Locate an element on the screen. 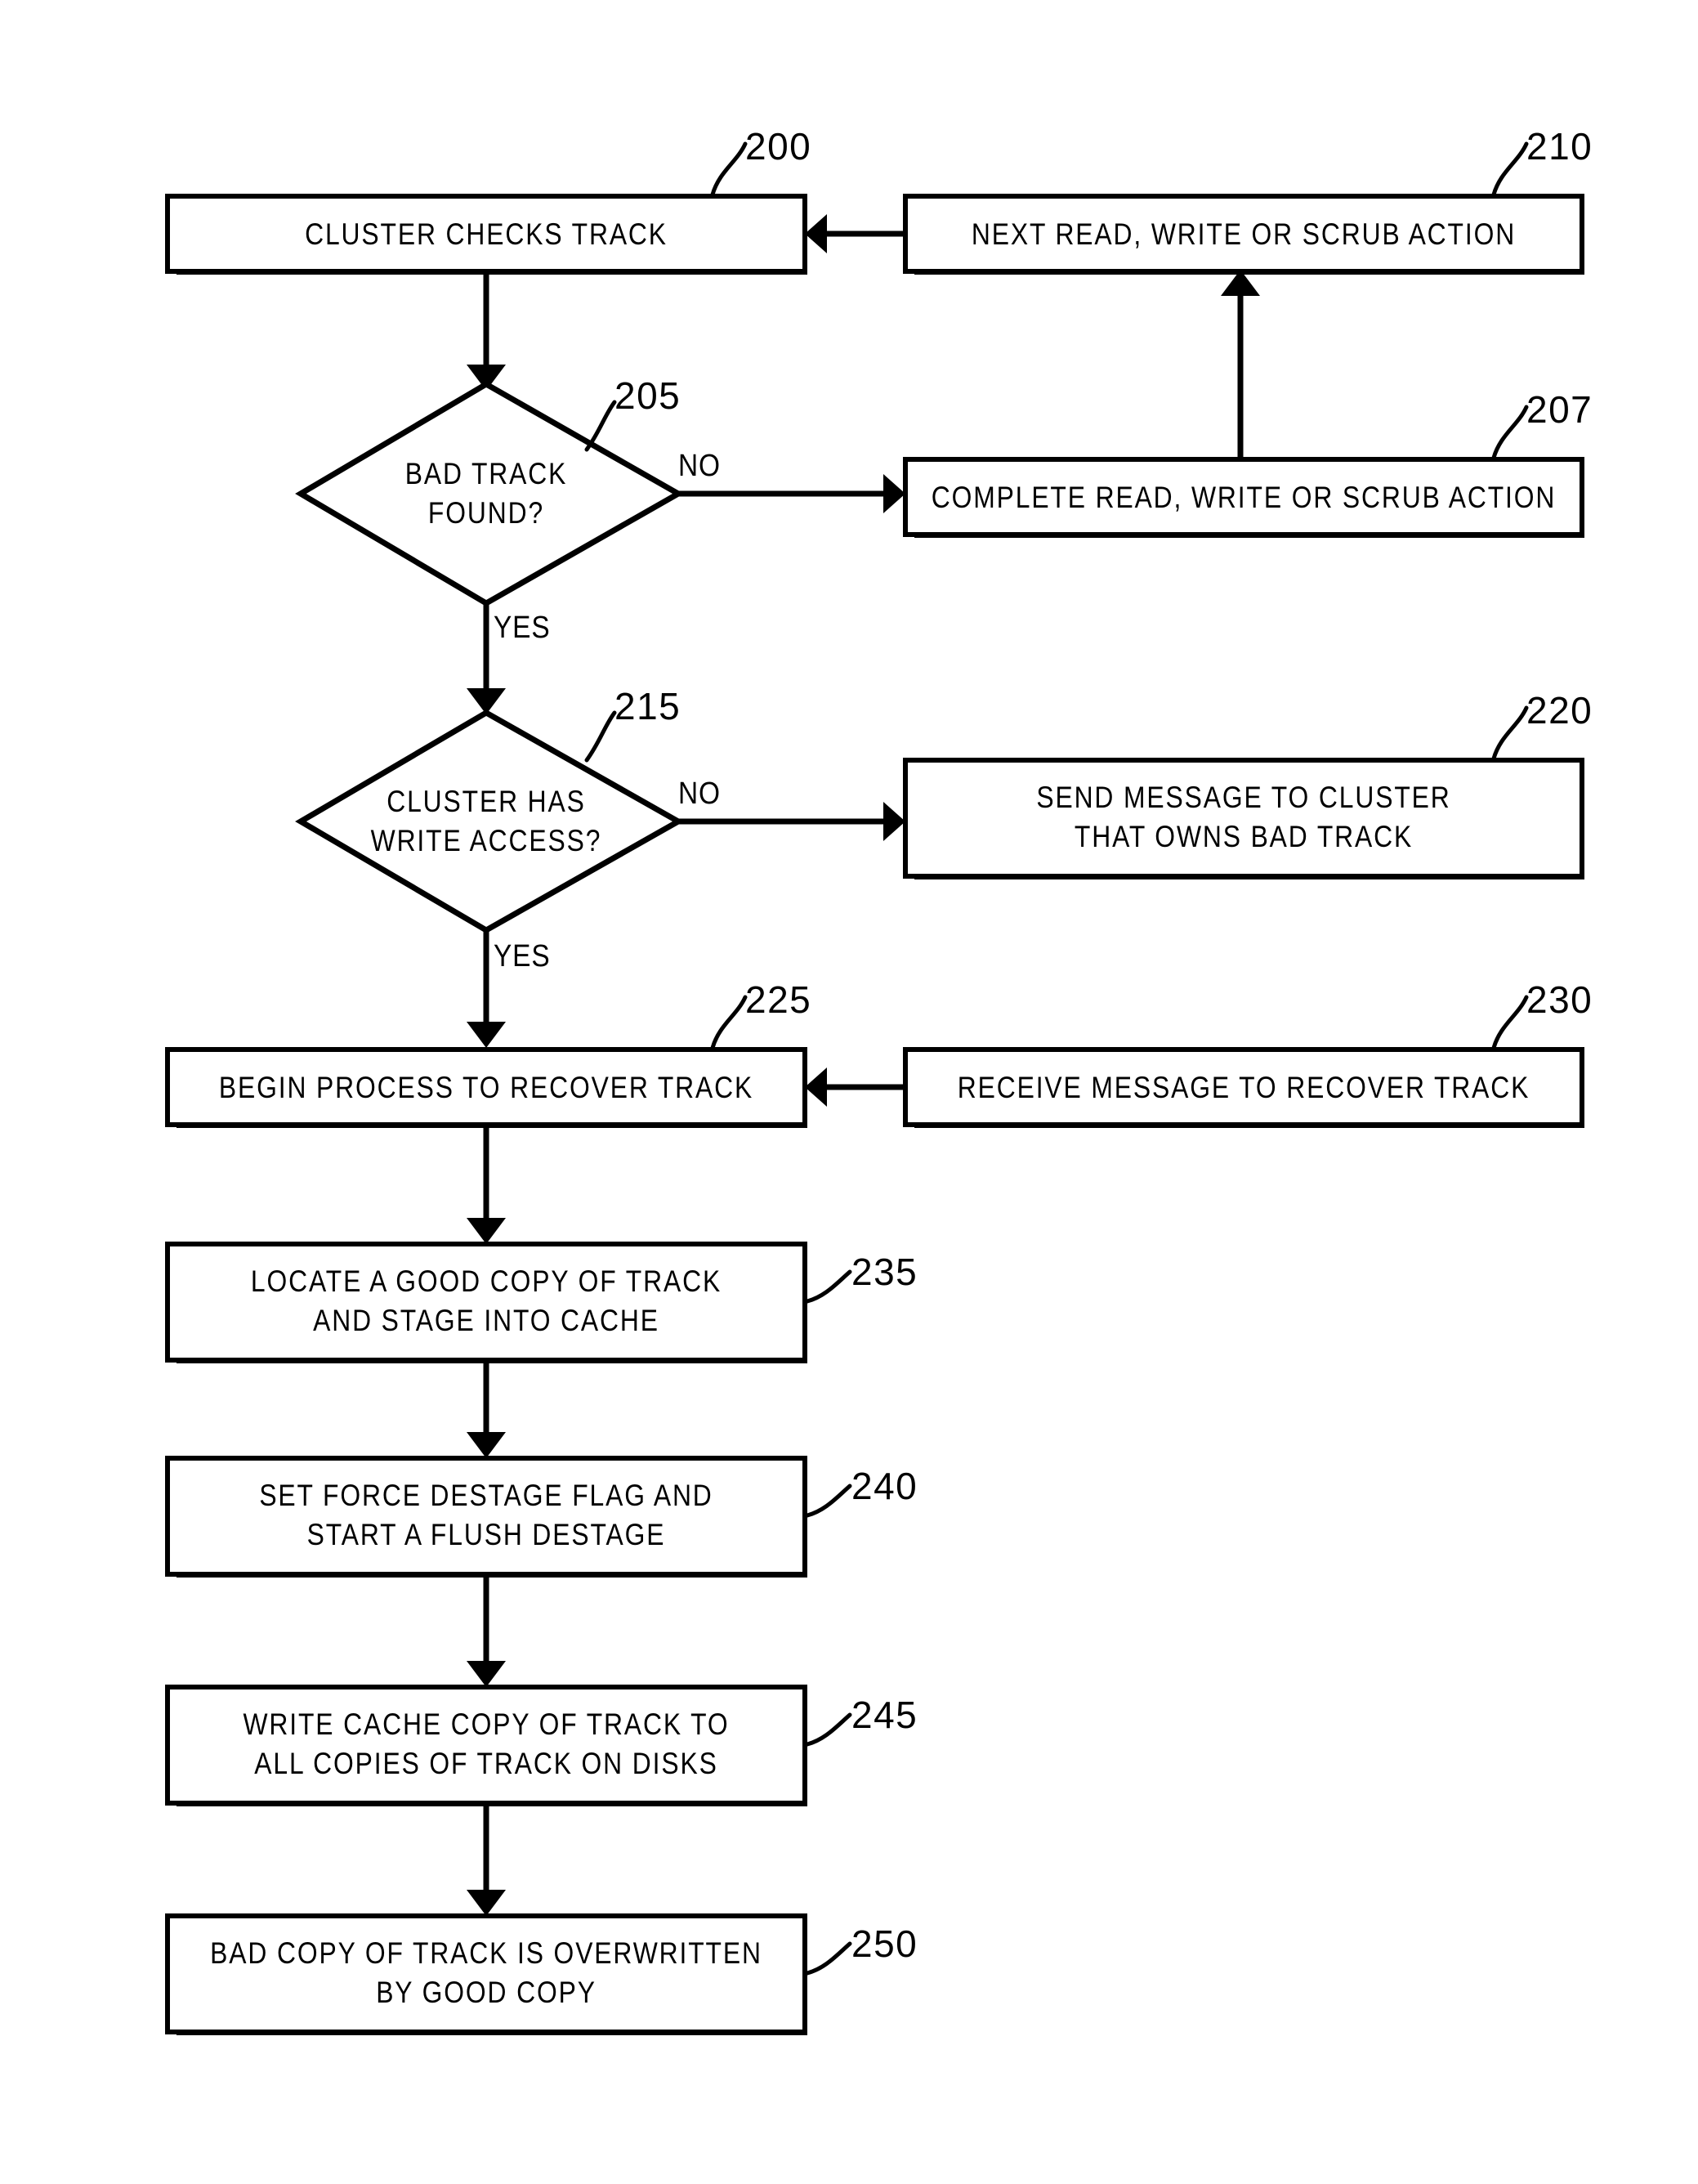 The height and width of the screenshot is (2184, 1698). ref-leader-230: 230 is located at coordinates (1542, 1014).